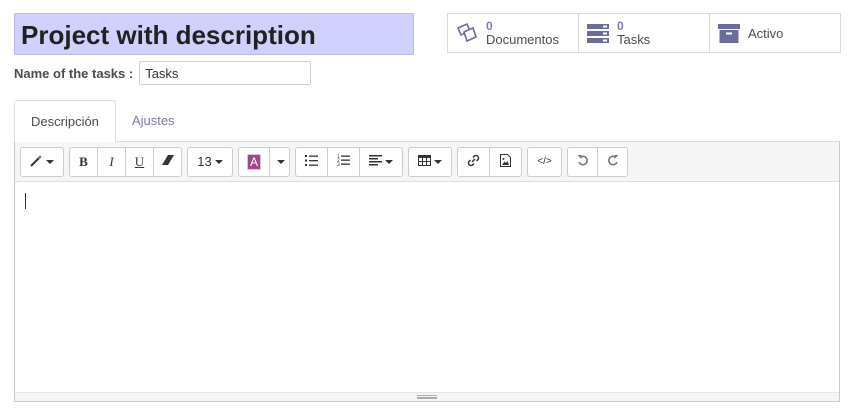 Image resolution: width=854 pixels, height=415 pixels. What do you see at coordinates (427, 121) in the screenshot?
I see `notebook-tabs: Descripción Ajustes` at bounding box center [427, 121].